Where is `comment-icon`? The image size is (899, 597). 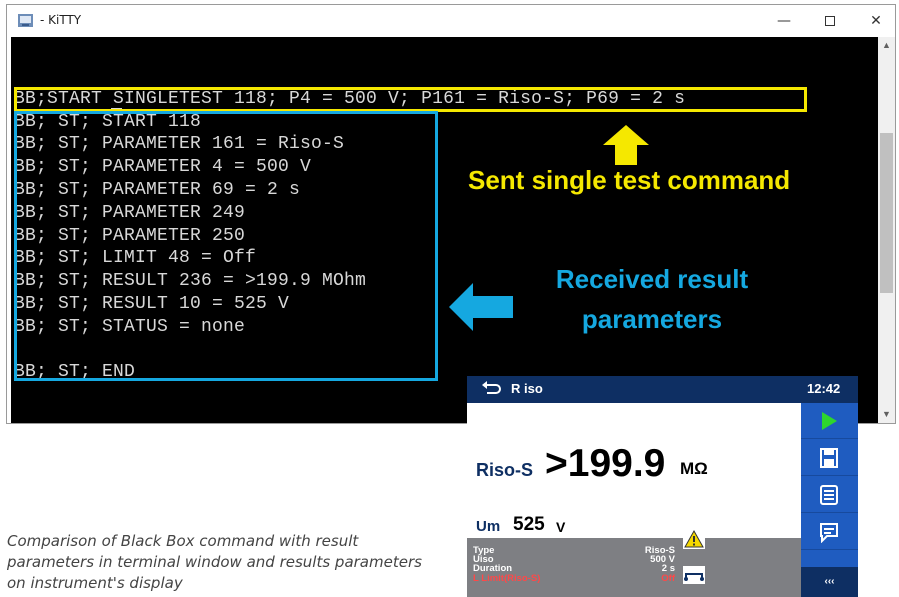
comment-icon is located at coordinates (829, 533).